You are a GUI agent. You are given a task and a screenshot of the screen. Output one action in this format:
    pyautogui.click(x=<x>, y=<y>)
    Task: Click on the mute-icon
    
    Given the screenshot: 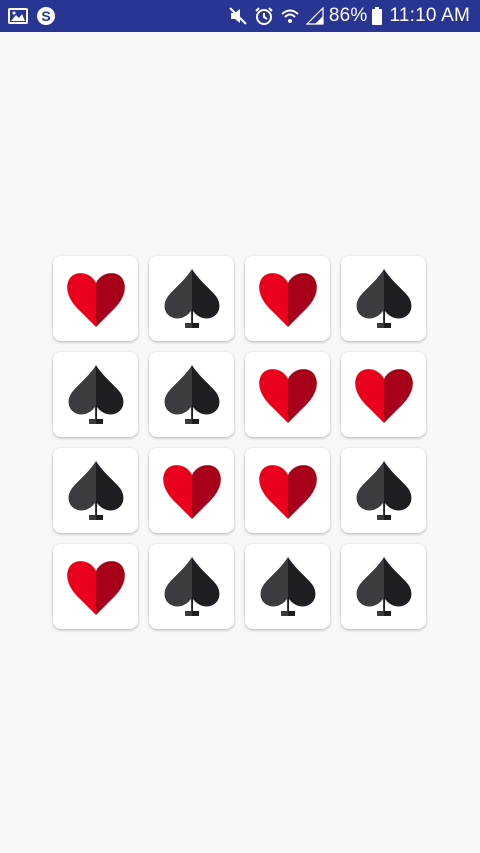 What is the action you would take?
    pyautogui.click(x=238, y=16)
    